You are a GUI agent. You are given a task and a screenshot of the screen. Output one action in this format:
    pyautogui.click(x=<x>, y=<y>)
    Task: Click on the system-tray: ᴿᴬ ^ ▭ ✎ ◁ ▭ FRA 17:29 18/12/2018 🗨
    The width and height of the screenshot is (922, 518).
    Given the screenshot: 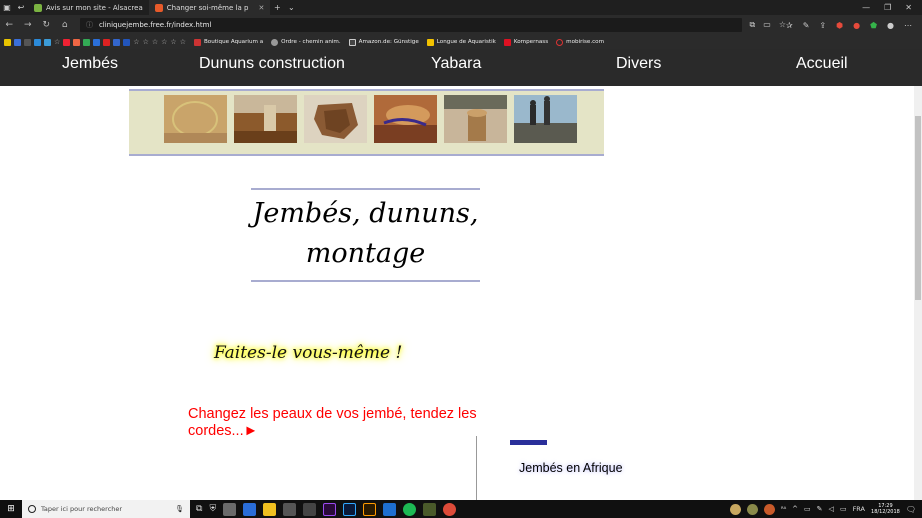 What is the action you would take?
    pyautogui.click(x=825, y=509)
    